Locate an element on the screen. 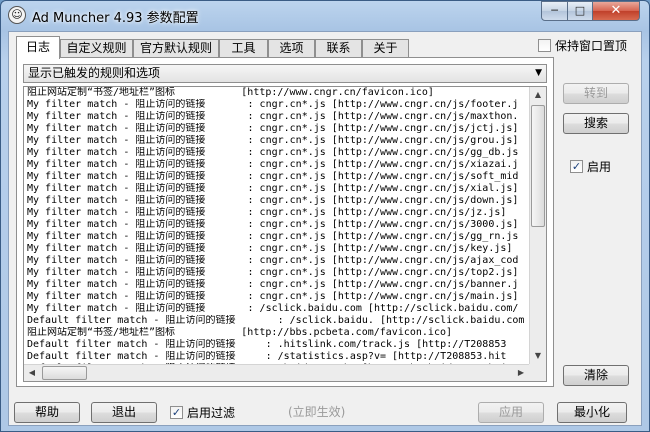  keep-on-top-checkbox is located at coordinates (544, 45).